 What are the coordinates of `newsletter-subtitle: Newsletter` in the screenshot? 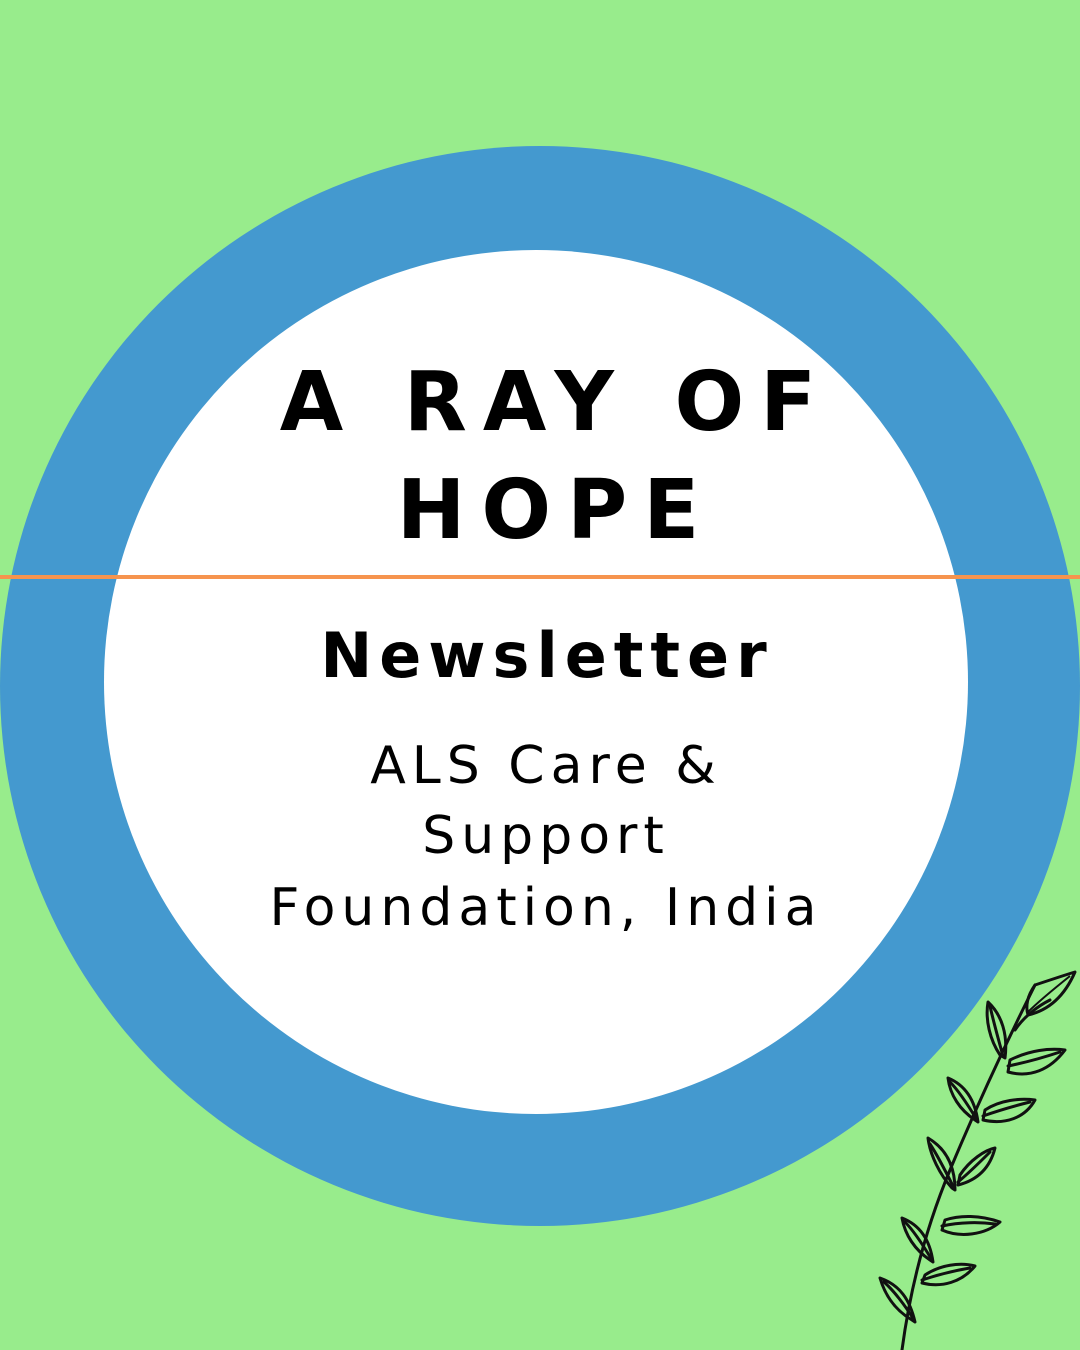 It's located at (547, 655).